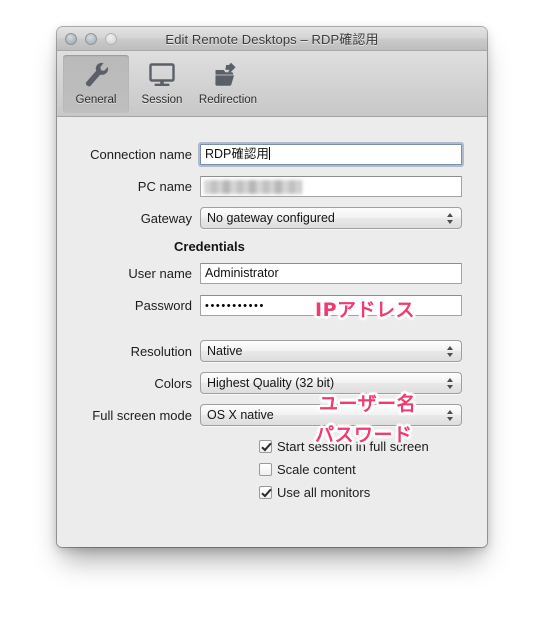 The image size is (544, 633). I want to click on checkbox-use-all-monitors: Use all monitors, so click(373, 492).